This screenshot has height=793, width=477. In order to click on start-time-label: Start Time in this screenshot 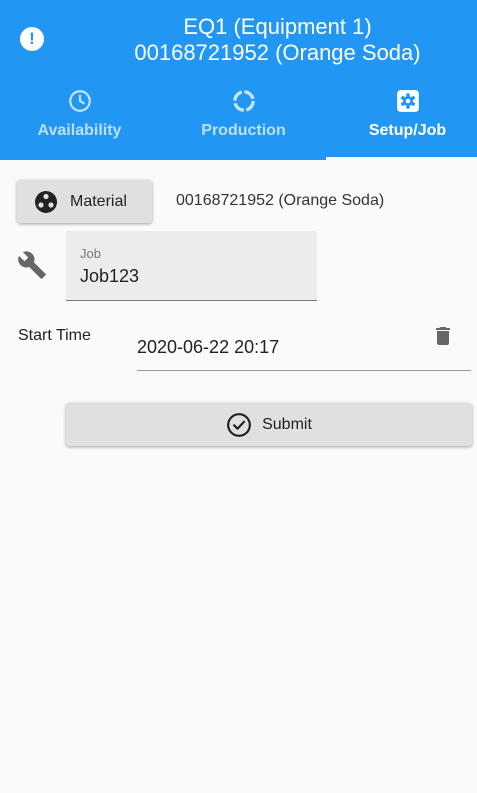, I will do `click(54, 335)`.